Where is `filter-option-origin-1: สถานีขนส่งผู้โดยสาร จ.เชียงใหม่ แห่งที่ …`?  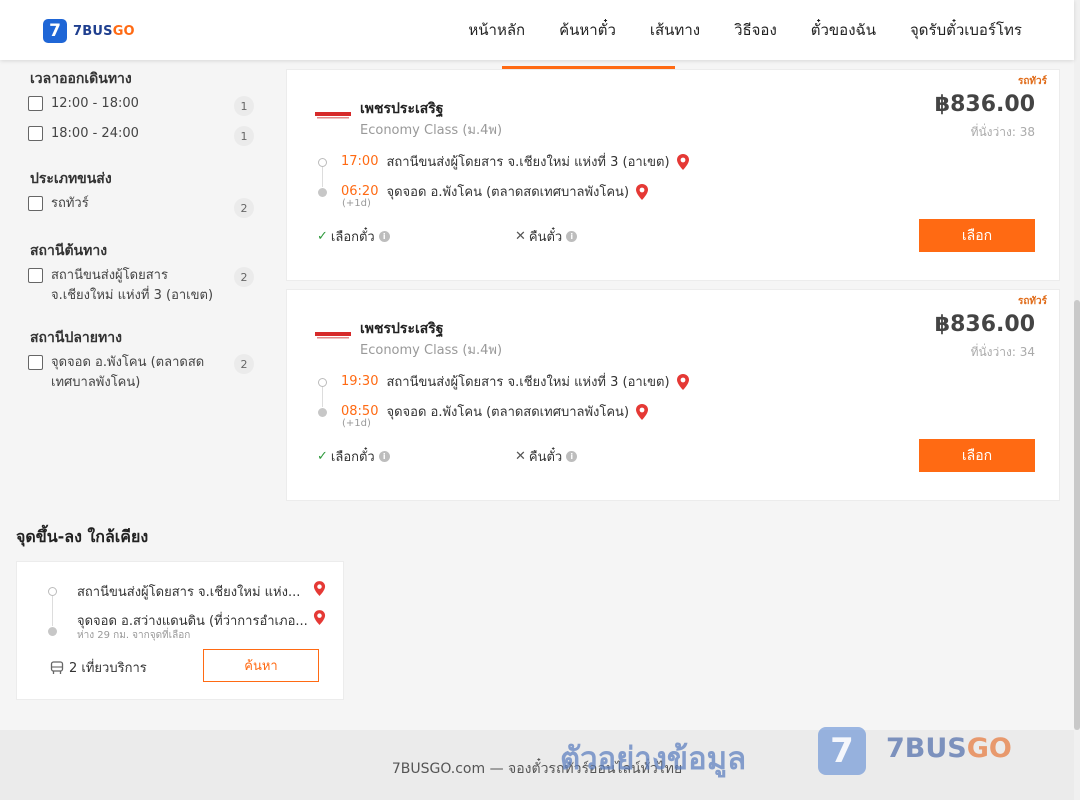
filter-option-origin-1: สถานีขนส่งผู้โดยสาร จ.เชียงใหม่ แห่งที่ … is located at coordinates (141, 286).